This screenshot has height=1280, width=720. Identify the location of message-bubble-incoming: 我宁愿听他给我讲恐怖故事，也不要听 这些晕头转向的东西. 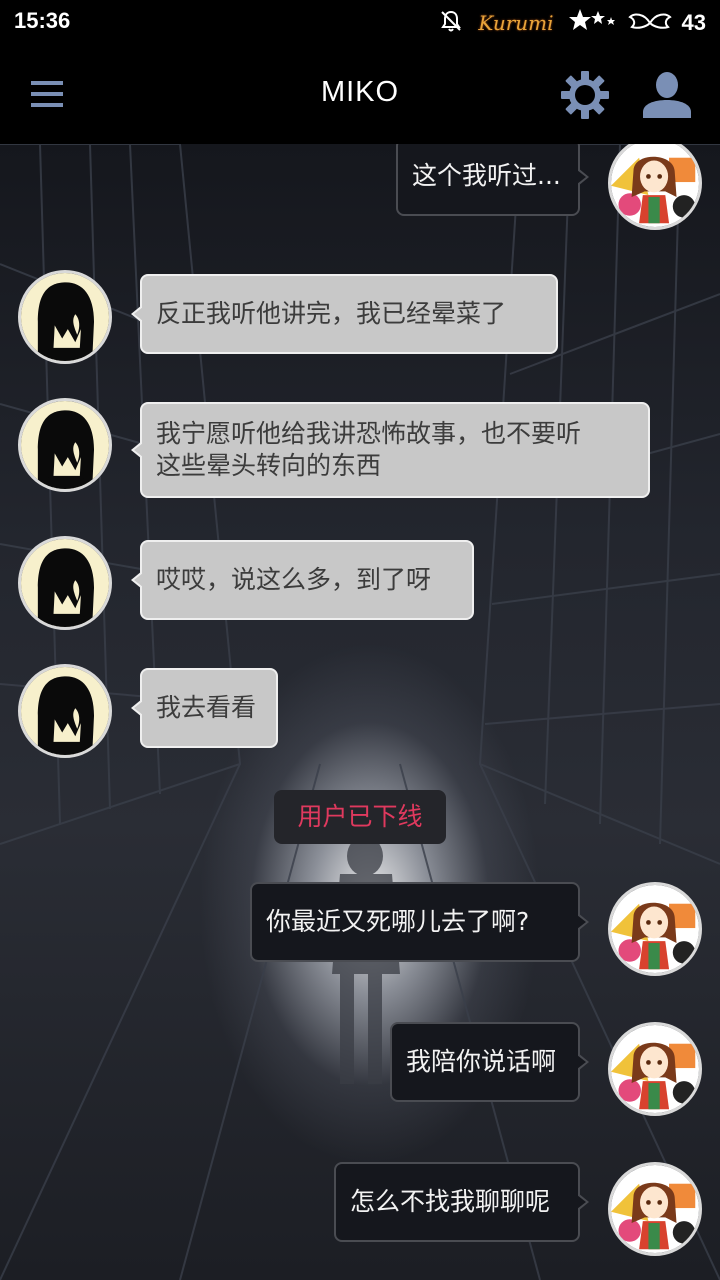
(390, 450).